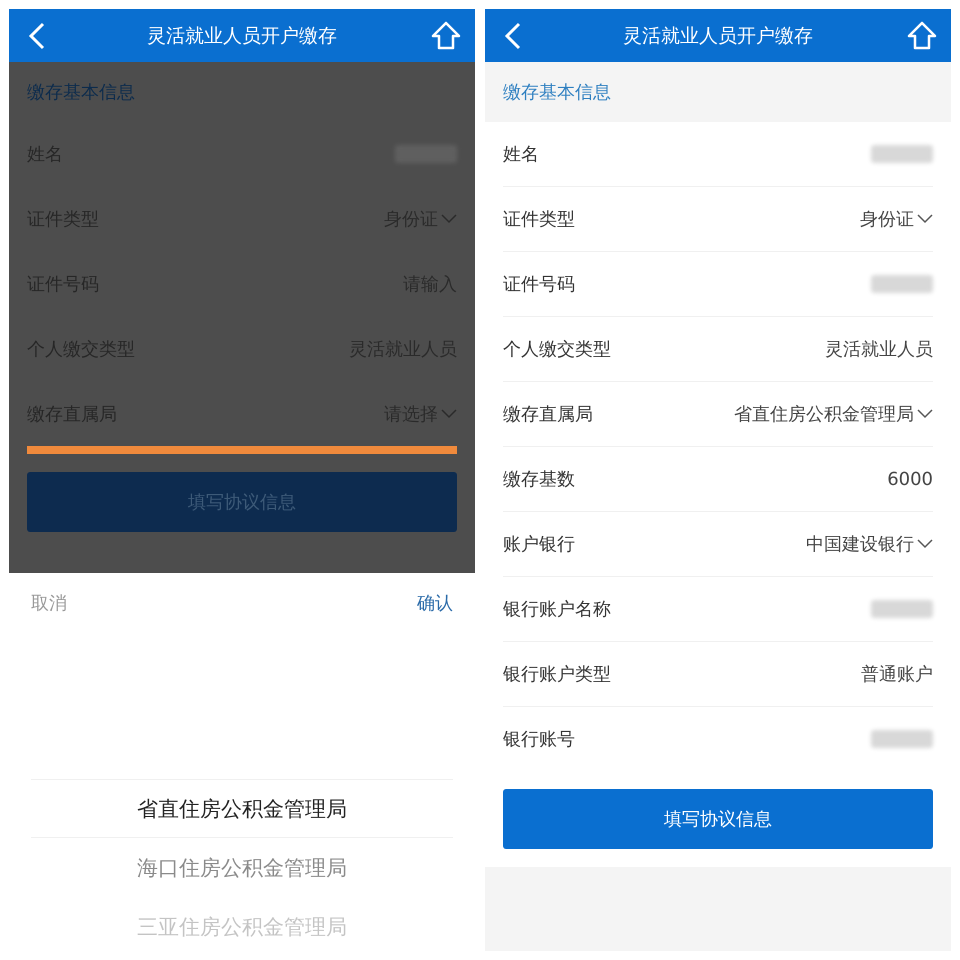  Describe the element at coordinates (557, 674) in the screenshot. I see `field-label: 银行账户类型` at that location.